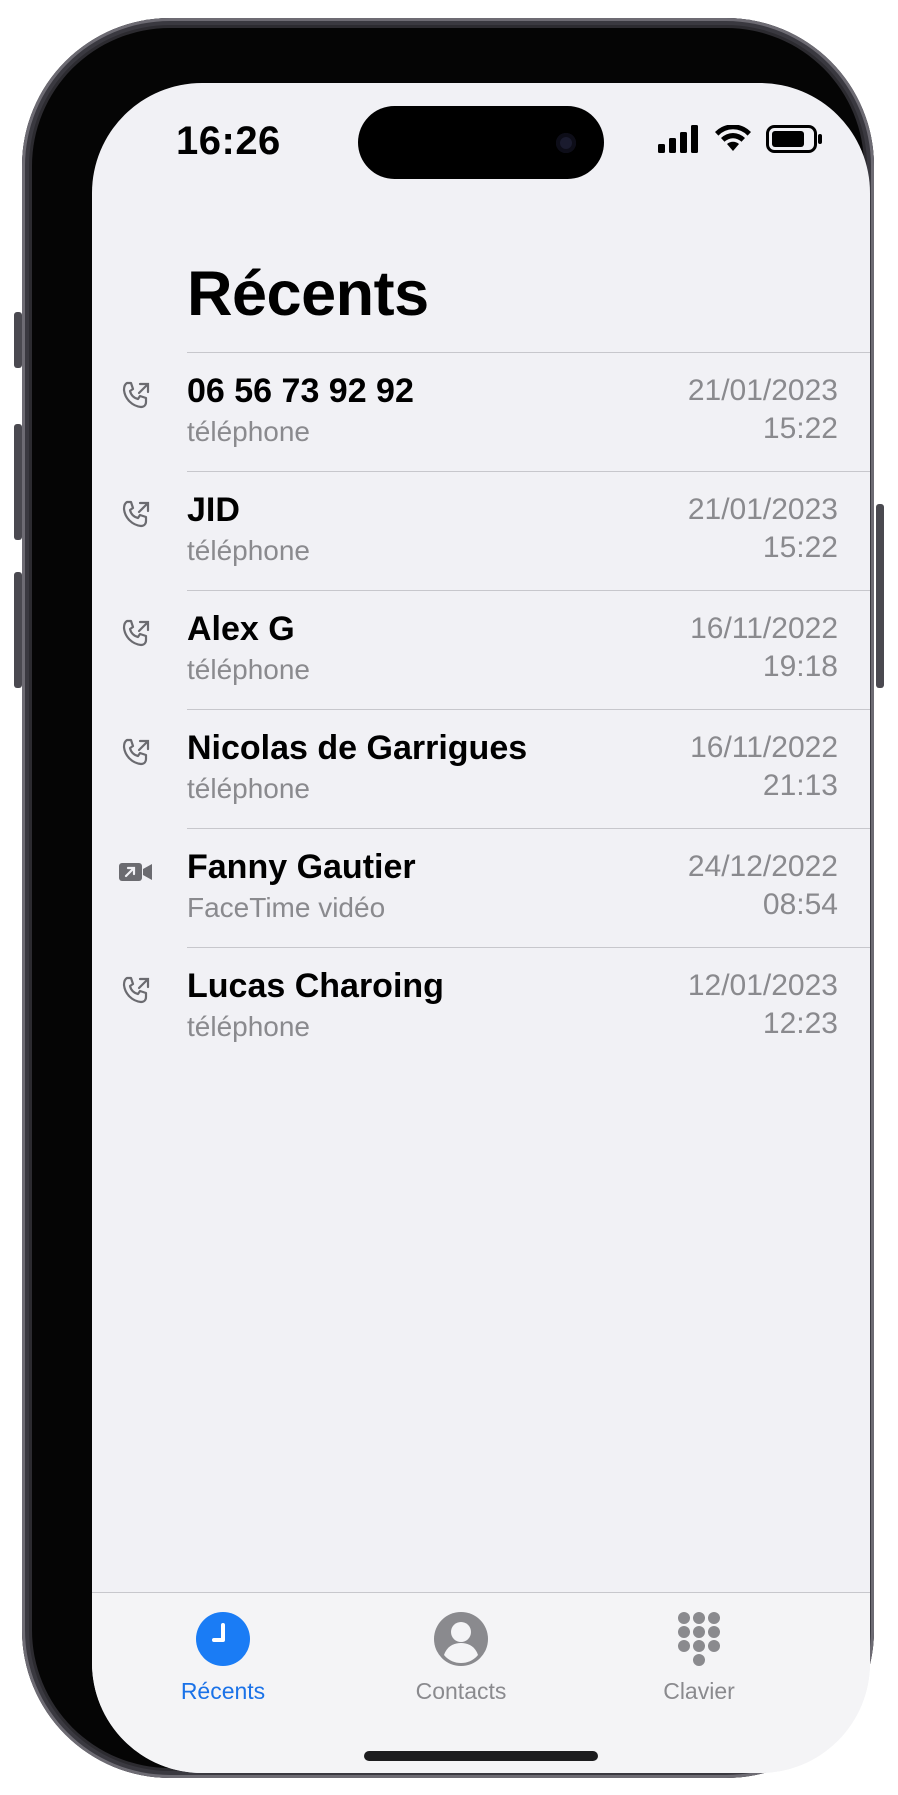 The width and height of the screenshot is (898, 1795). Describe the element at coordinates (286, 907) in the screenshot. I see `call-type: FaceTime vidéo` at that location.